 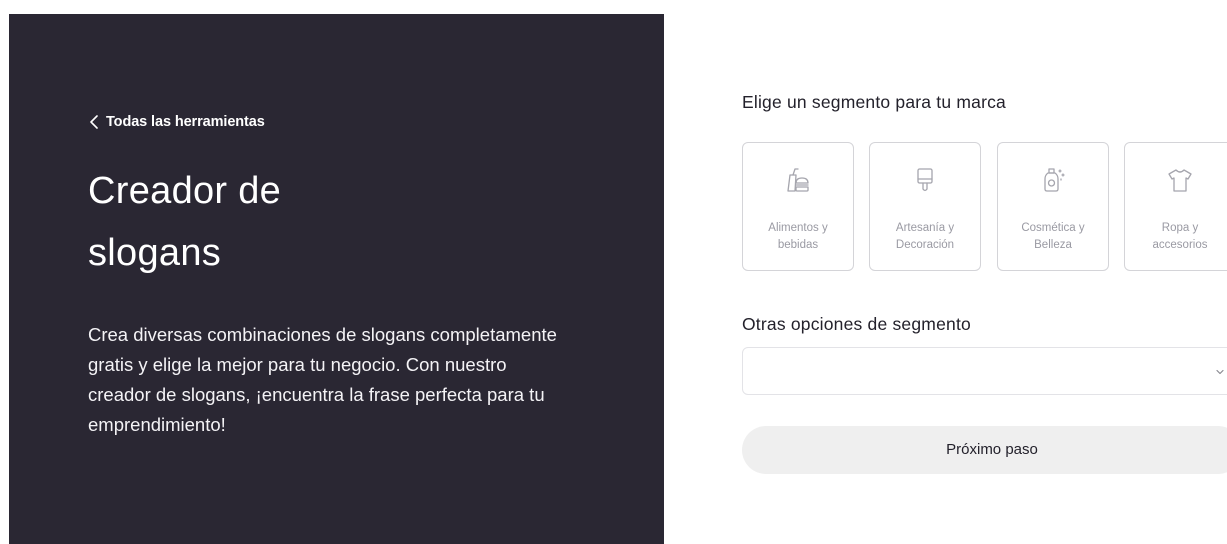 What do you see at coordinates (798, 206) in the screenshot?
I see `segment-card-food: Alimentos y bebidas` at bounding box center [798, 206].